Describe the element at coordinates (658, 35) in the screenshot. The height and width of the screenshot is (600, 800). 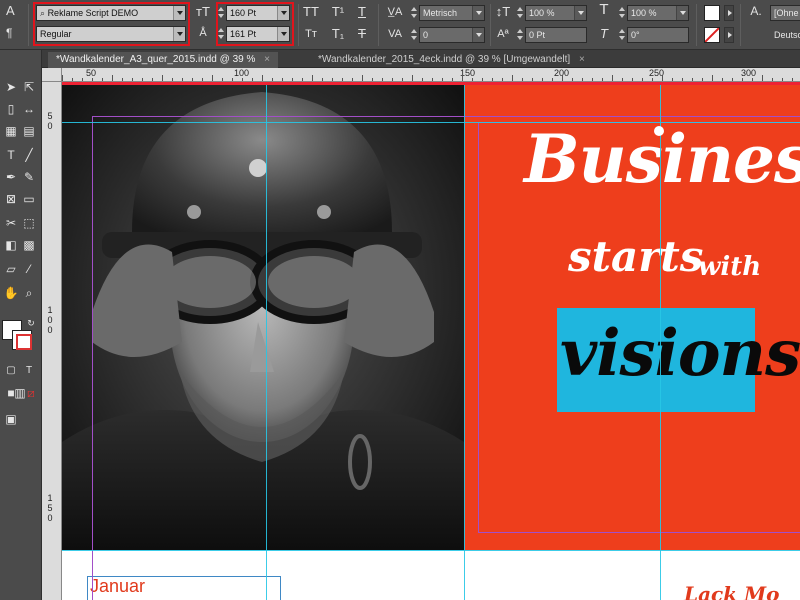
I see `skew-field: 0°` at that location.